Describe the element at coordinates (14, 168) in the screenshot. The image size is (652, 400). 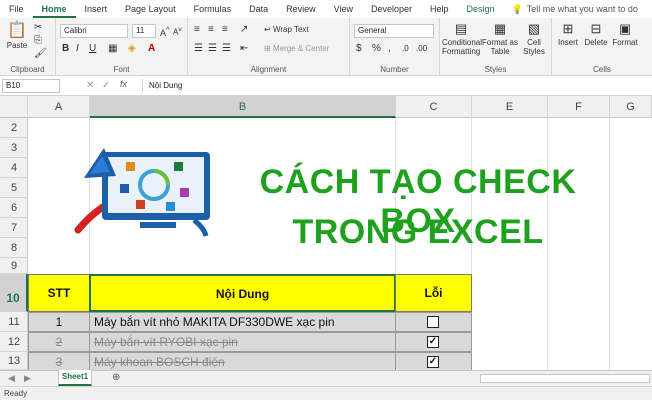
I see `row-header: 4` at that location.